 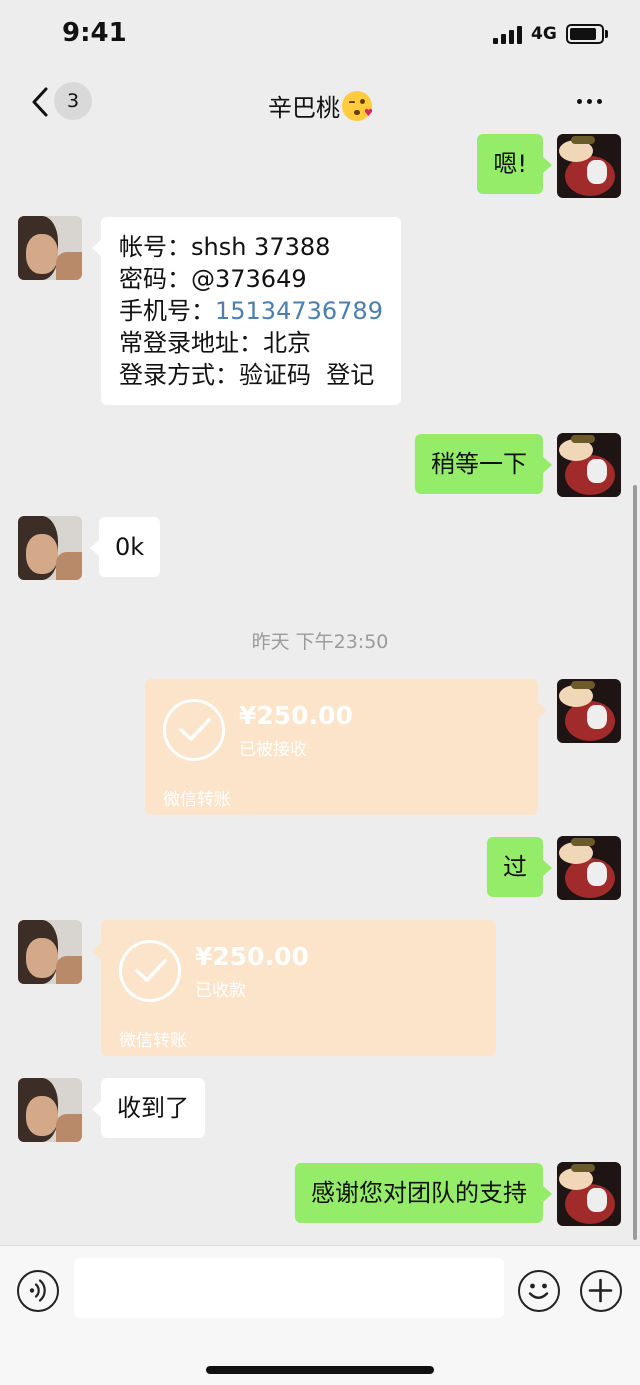 What do you see at coordinates (320, 1370) in the screenshot?
I see `home-indicator` at bounding box center [320, 1370].